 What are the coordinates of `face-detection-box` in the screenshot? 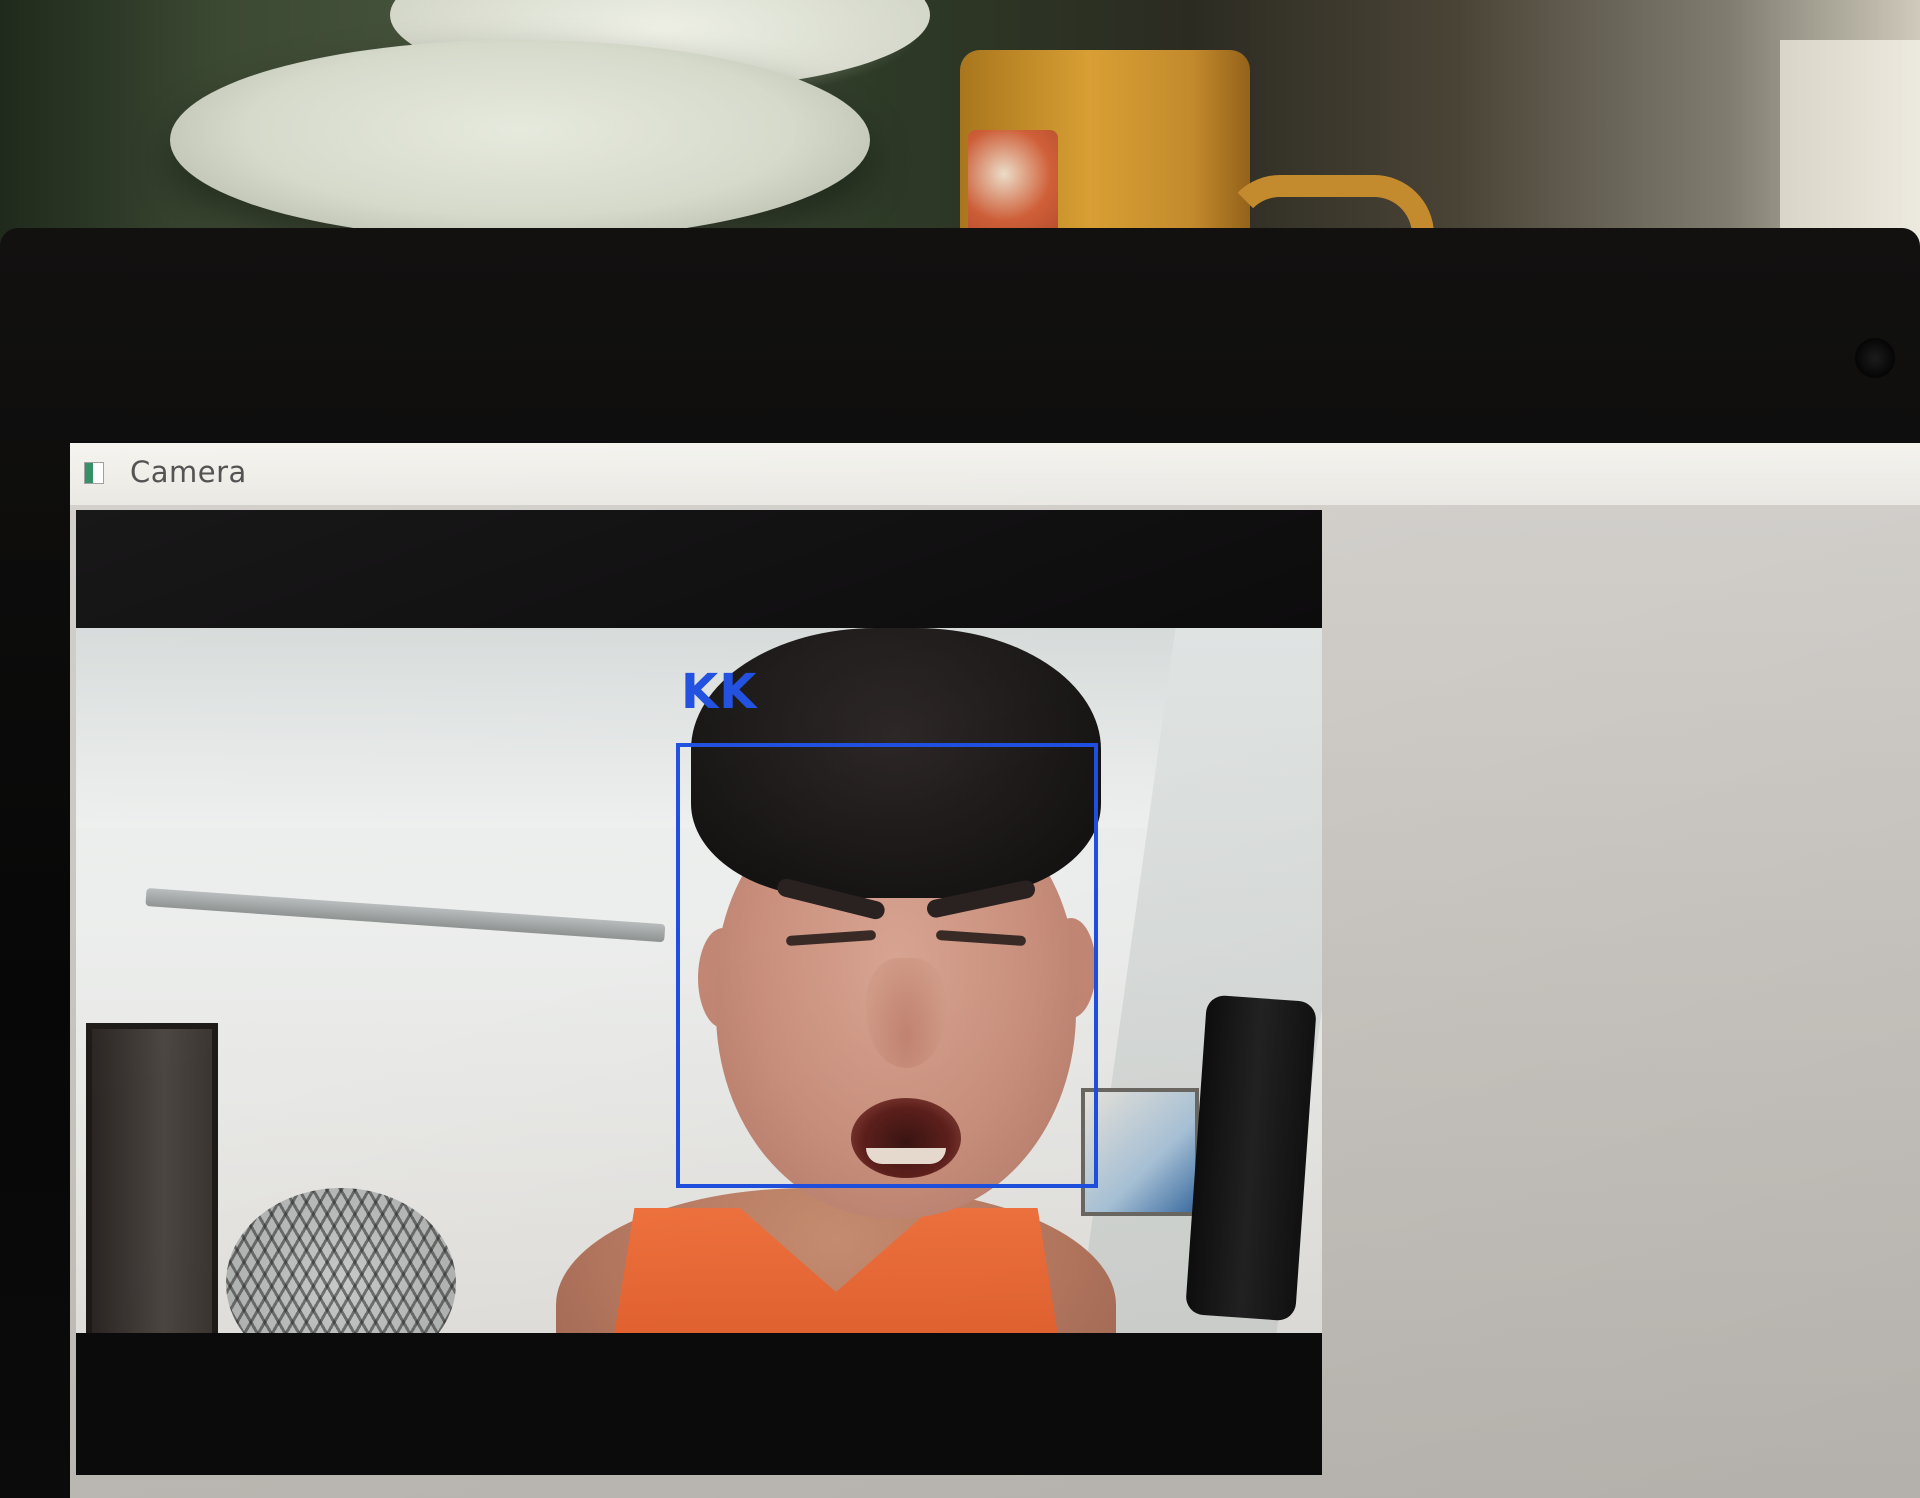 It's located at (887, 965).